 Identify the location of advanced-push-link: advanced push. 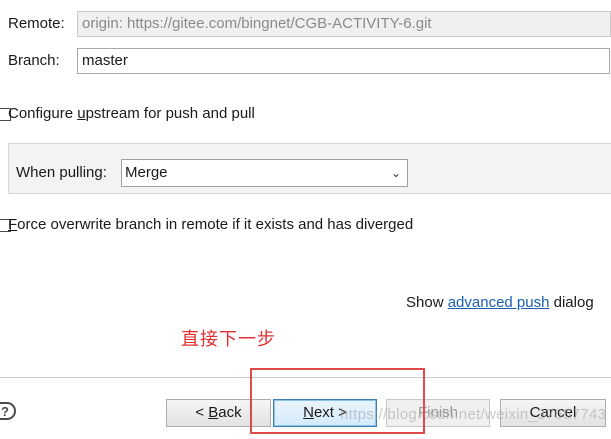
(499, 302).